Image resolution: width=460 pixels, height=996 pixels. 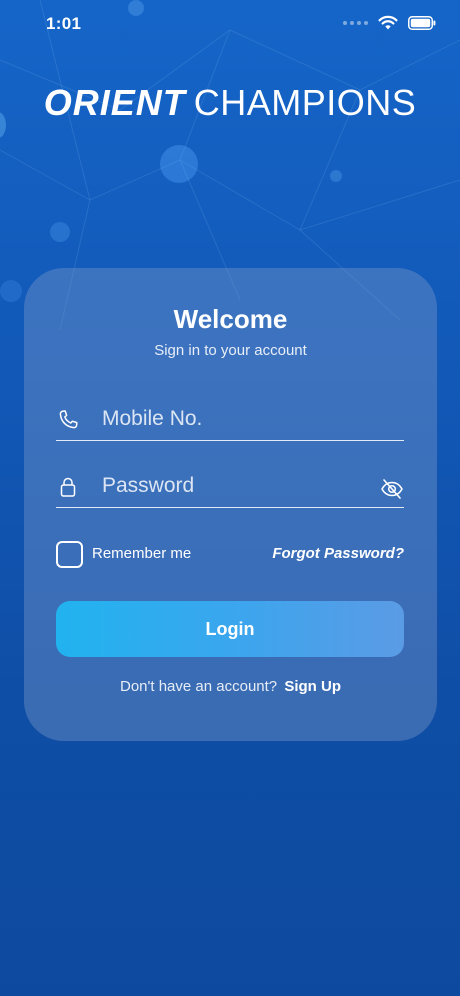 What do you see at coordinates (114, 102) in the screenshot?
I see `logo-orient-text: ORIENT` at bounding box center [114, 102].